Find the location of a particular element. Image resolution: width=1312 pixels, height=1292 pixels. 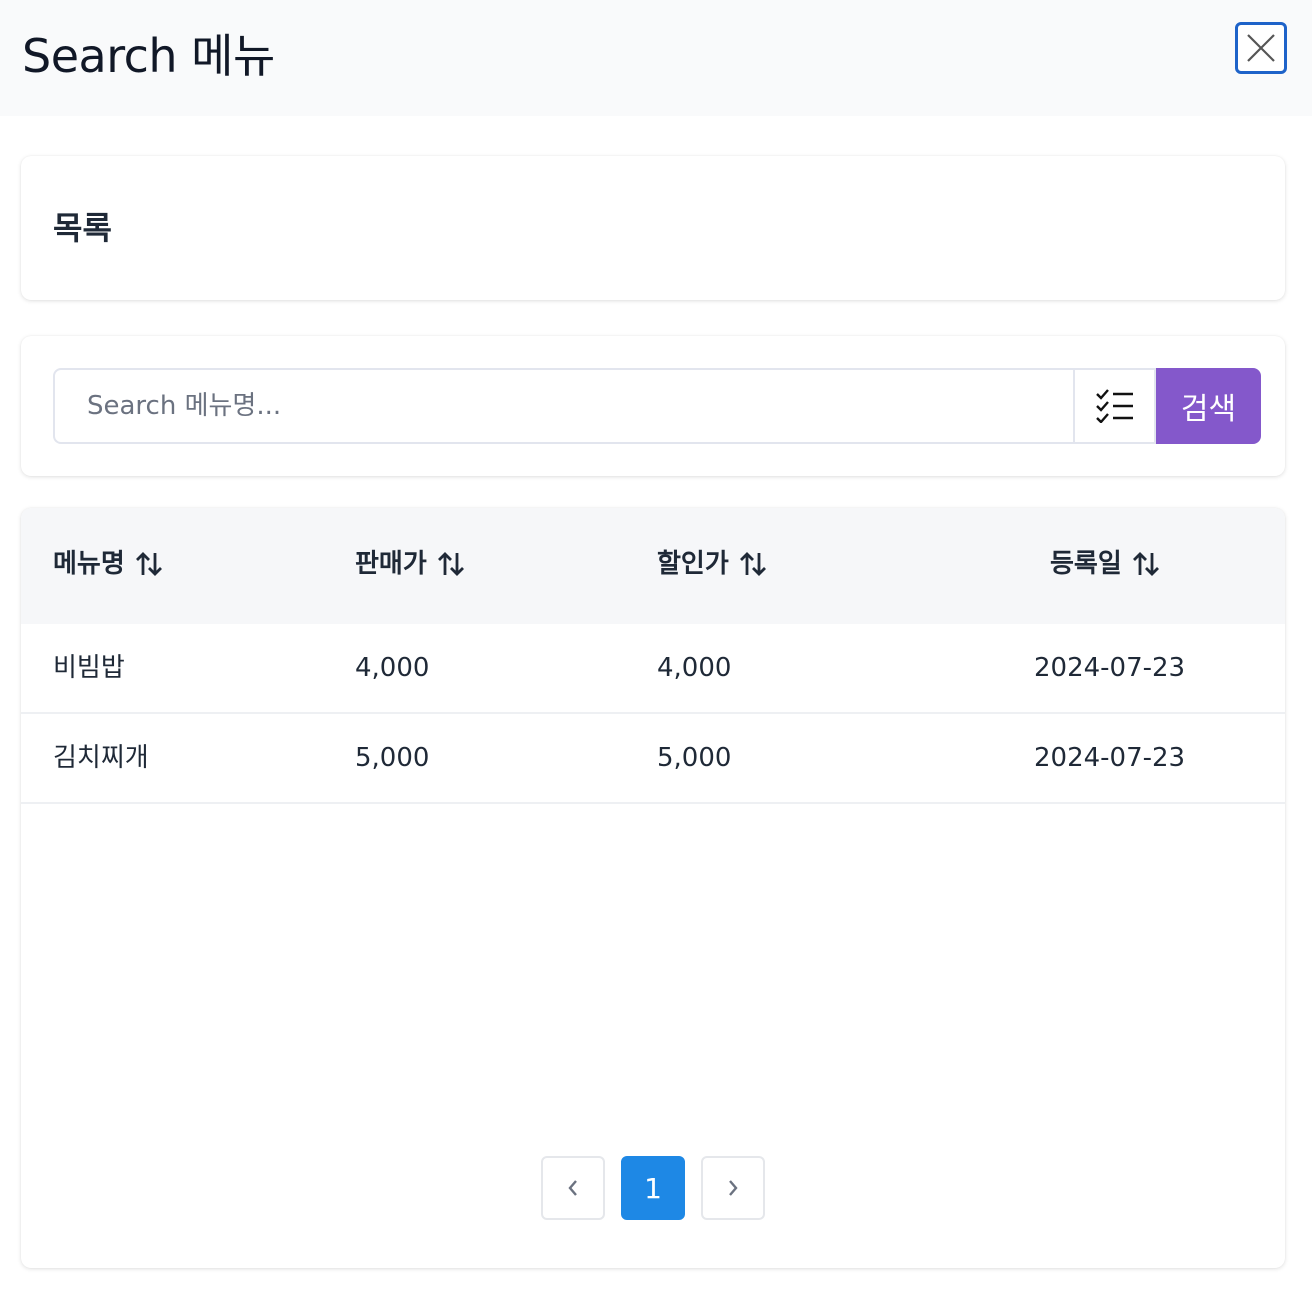

list-card: 목록 is located at coordinates (653, 228).